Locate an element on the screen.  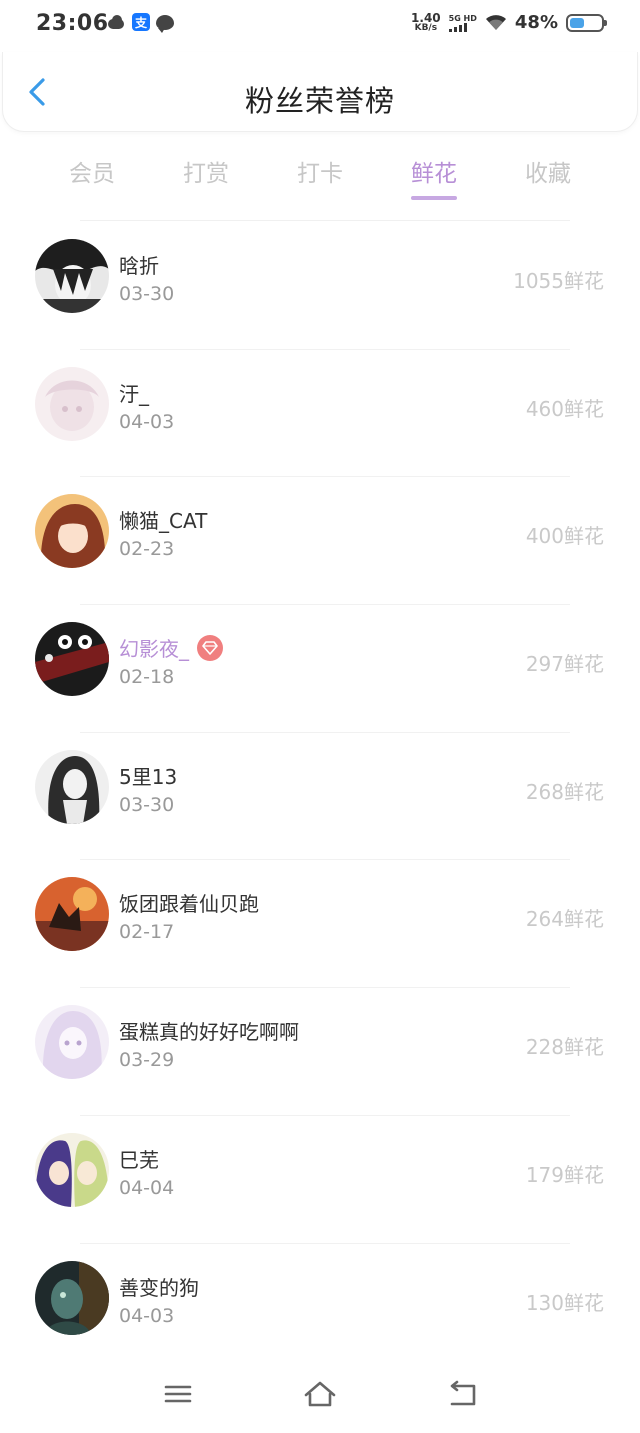
tab-flowers: 鲜花 is located at coordinates (434, 177).